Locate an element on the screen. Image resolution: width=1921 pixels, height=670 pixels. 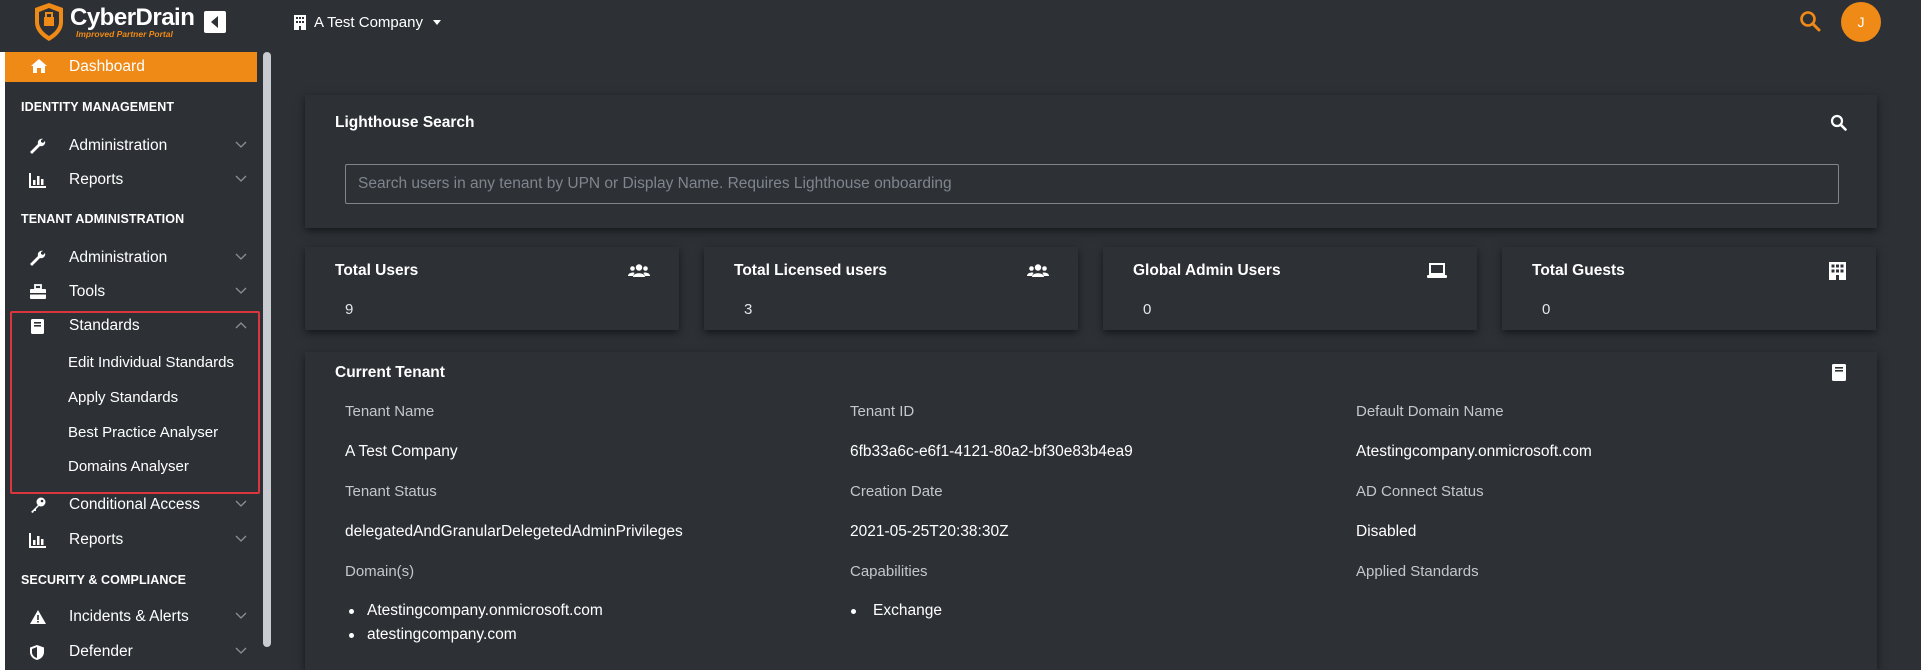
stat-card-total-licensed-users is located at coordinates (891, 288).